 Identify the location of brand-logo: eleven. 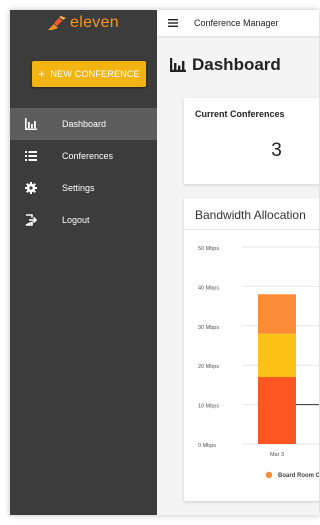
(83, 23).